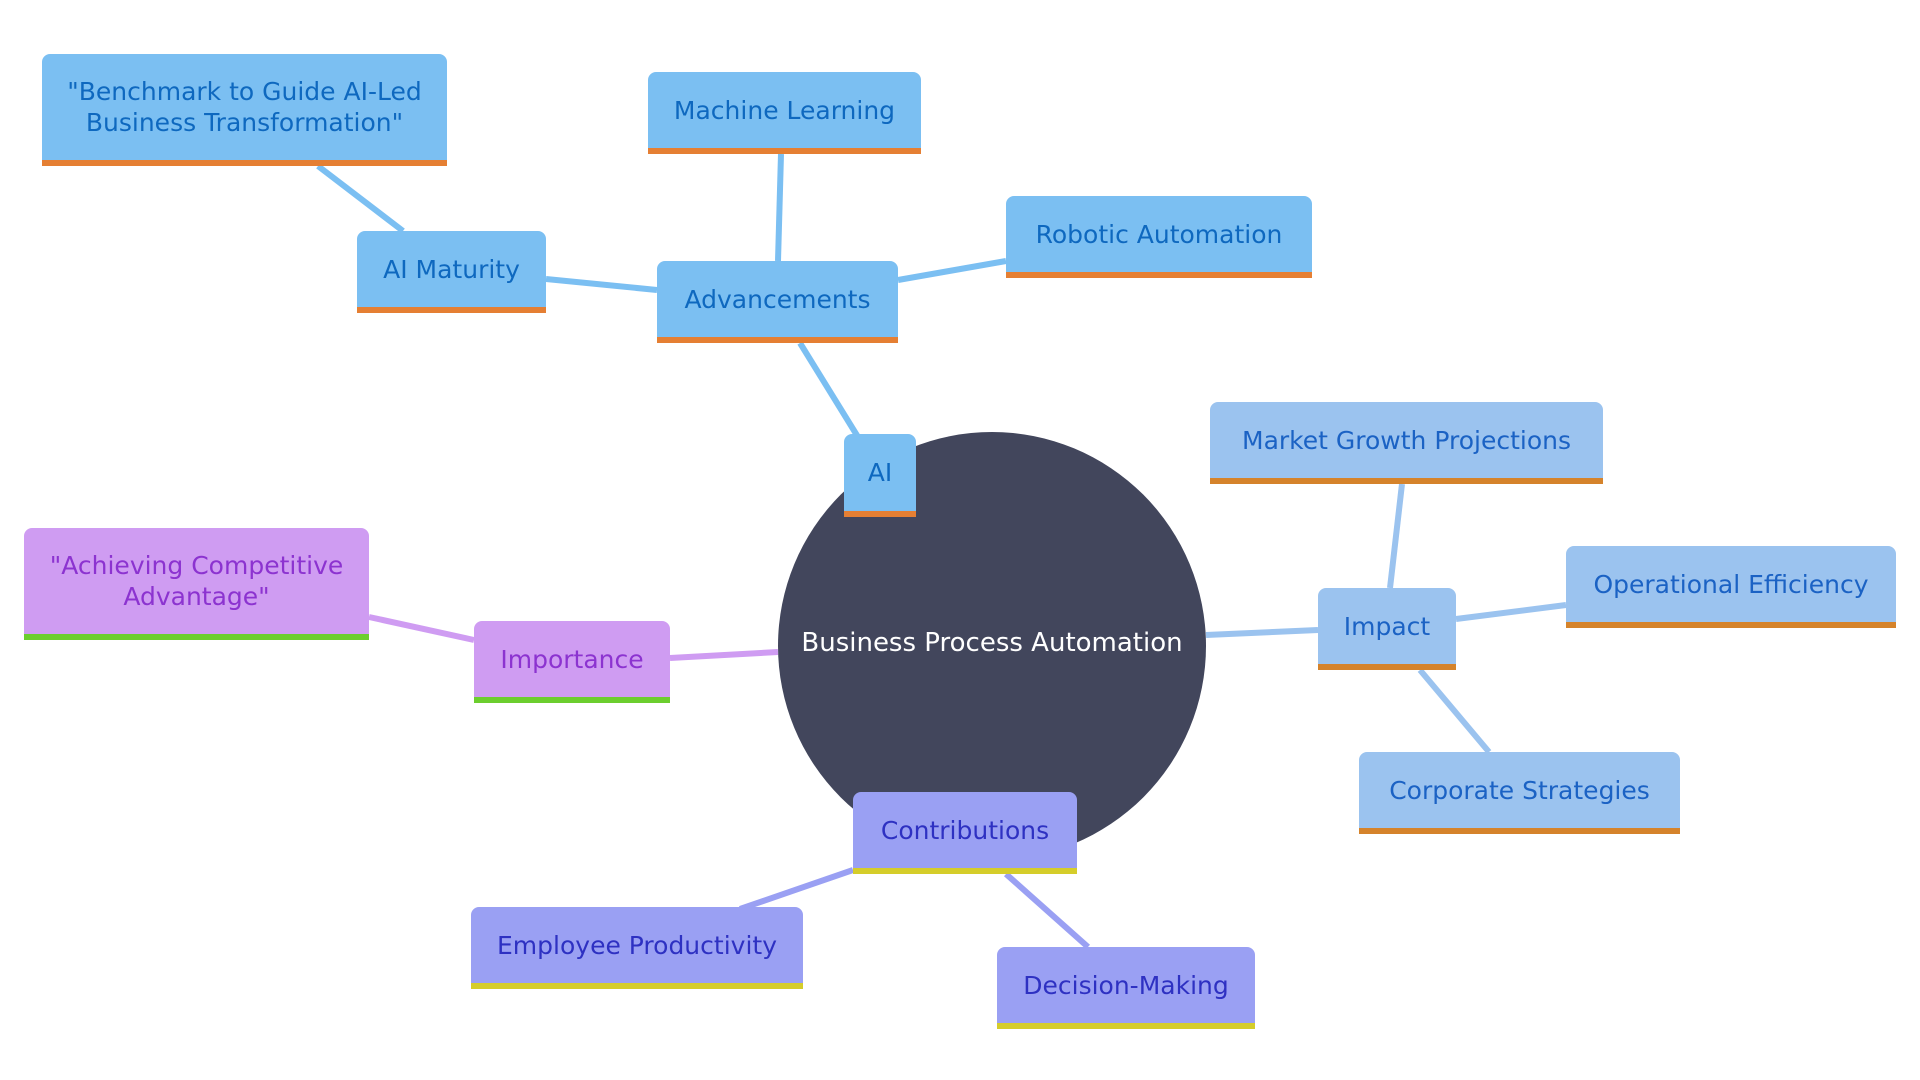  Describe the element at coordinates (880, 472) in the screenshot. I see `node-label: AI` at that location.